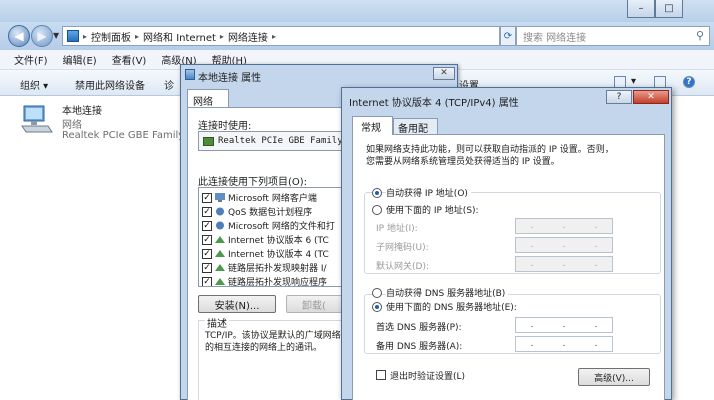 The width and height of the screenshot is (714, 400). I want to click on breadcrumb-network-internet: 网络和 Internet, so click(179, 36).